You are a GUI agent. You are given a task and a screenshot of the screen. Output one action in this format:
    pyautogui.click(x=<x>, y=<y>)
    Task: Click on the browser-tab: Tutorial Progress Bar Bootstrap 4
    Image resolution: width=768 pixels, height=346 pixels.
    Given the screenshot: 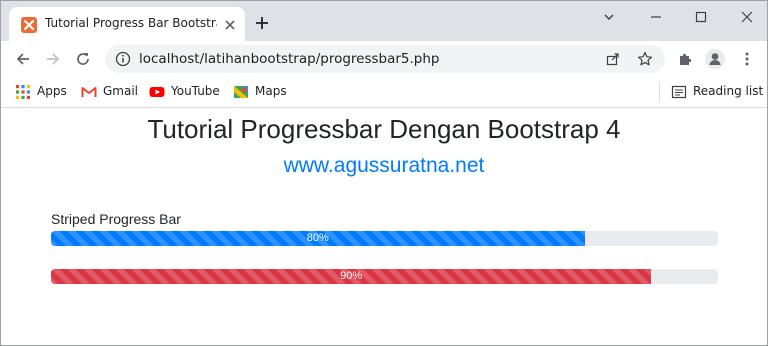 What is the action you would take?
    pyautogui.click(x=127, y=24)
    